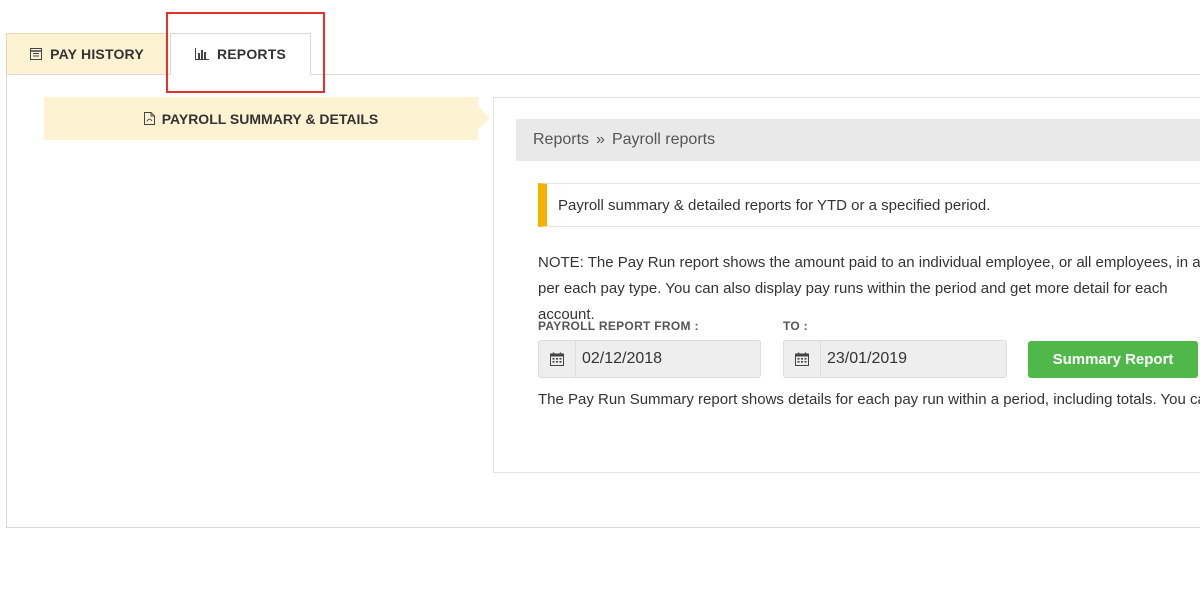 This screenshot has height=600, width=1200. Describe the element at coordinates (251, 54) in the screenshot. I see `tab-reports-label: REPORTS` at that location.